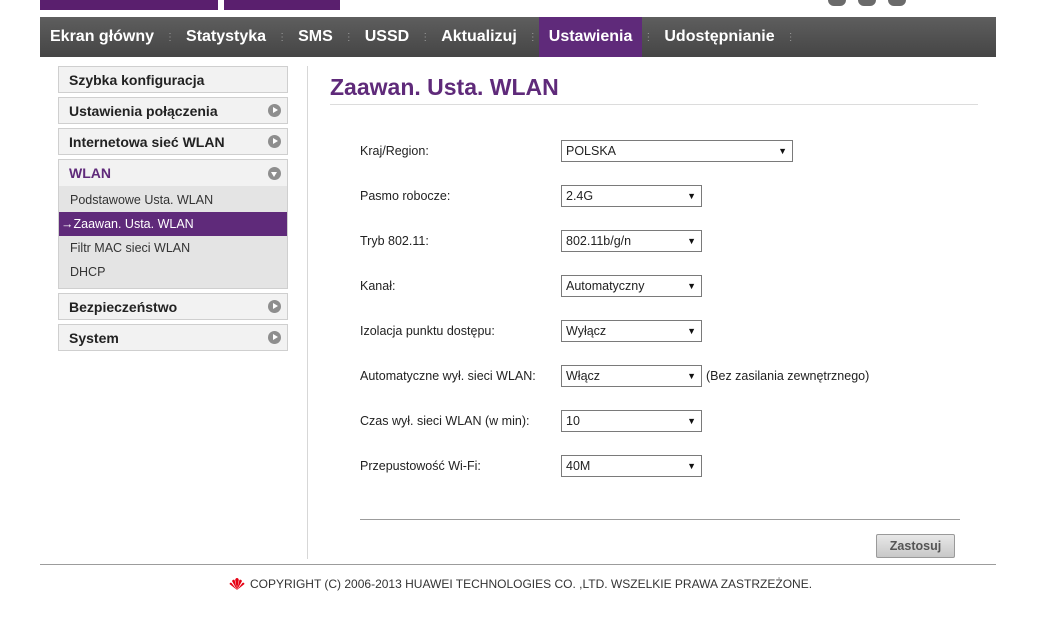 This screenshot has height=627, width=1040. Describe the element at coordinates (445, 421) in the screenshot. I see `field-label: Czas wył. sieci WLAN (w min):` at that location.